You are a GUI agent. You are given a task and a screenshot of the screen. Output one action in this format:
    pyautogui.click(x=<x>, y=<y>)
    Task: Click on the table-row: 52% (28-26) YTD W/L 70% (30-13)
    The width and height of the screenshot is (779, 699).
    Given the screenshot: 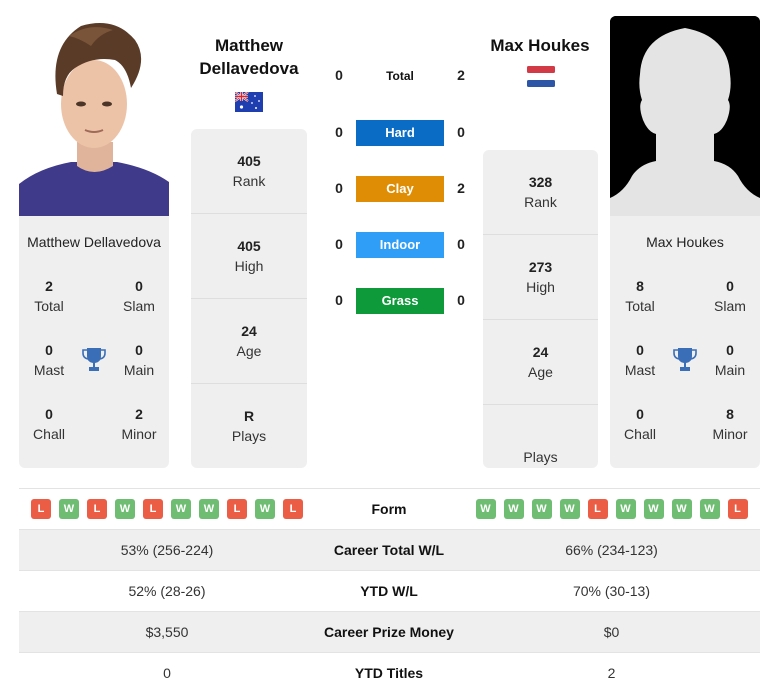 What is the action you would take?
    pyautogui.click(x=389, y=591)
    